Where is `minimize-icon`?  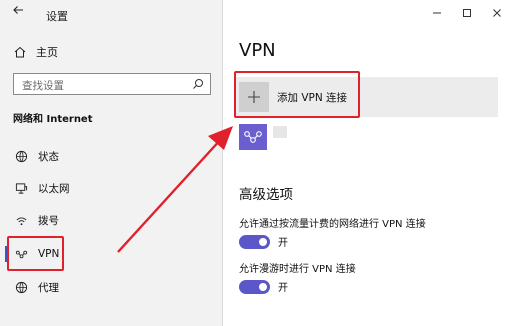 minimize-icon is located at coordinates (437, 12).